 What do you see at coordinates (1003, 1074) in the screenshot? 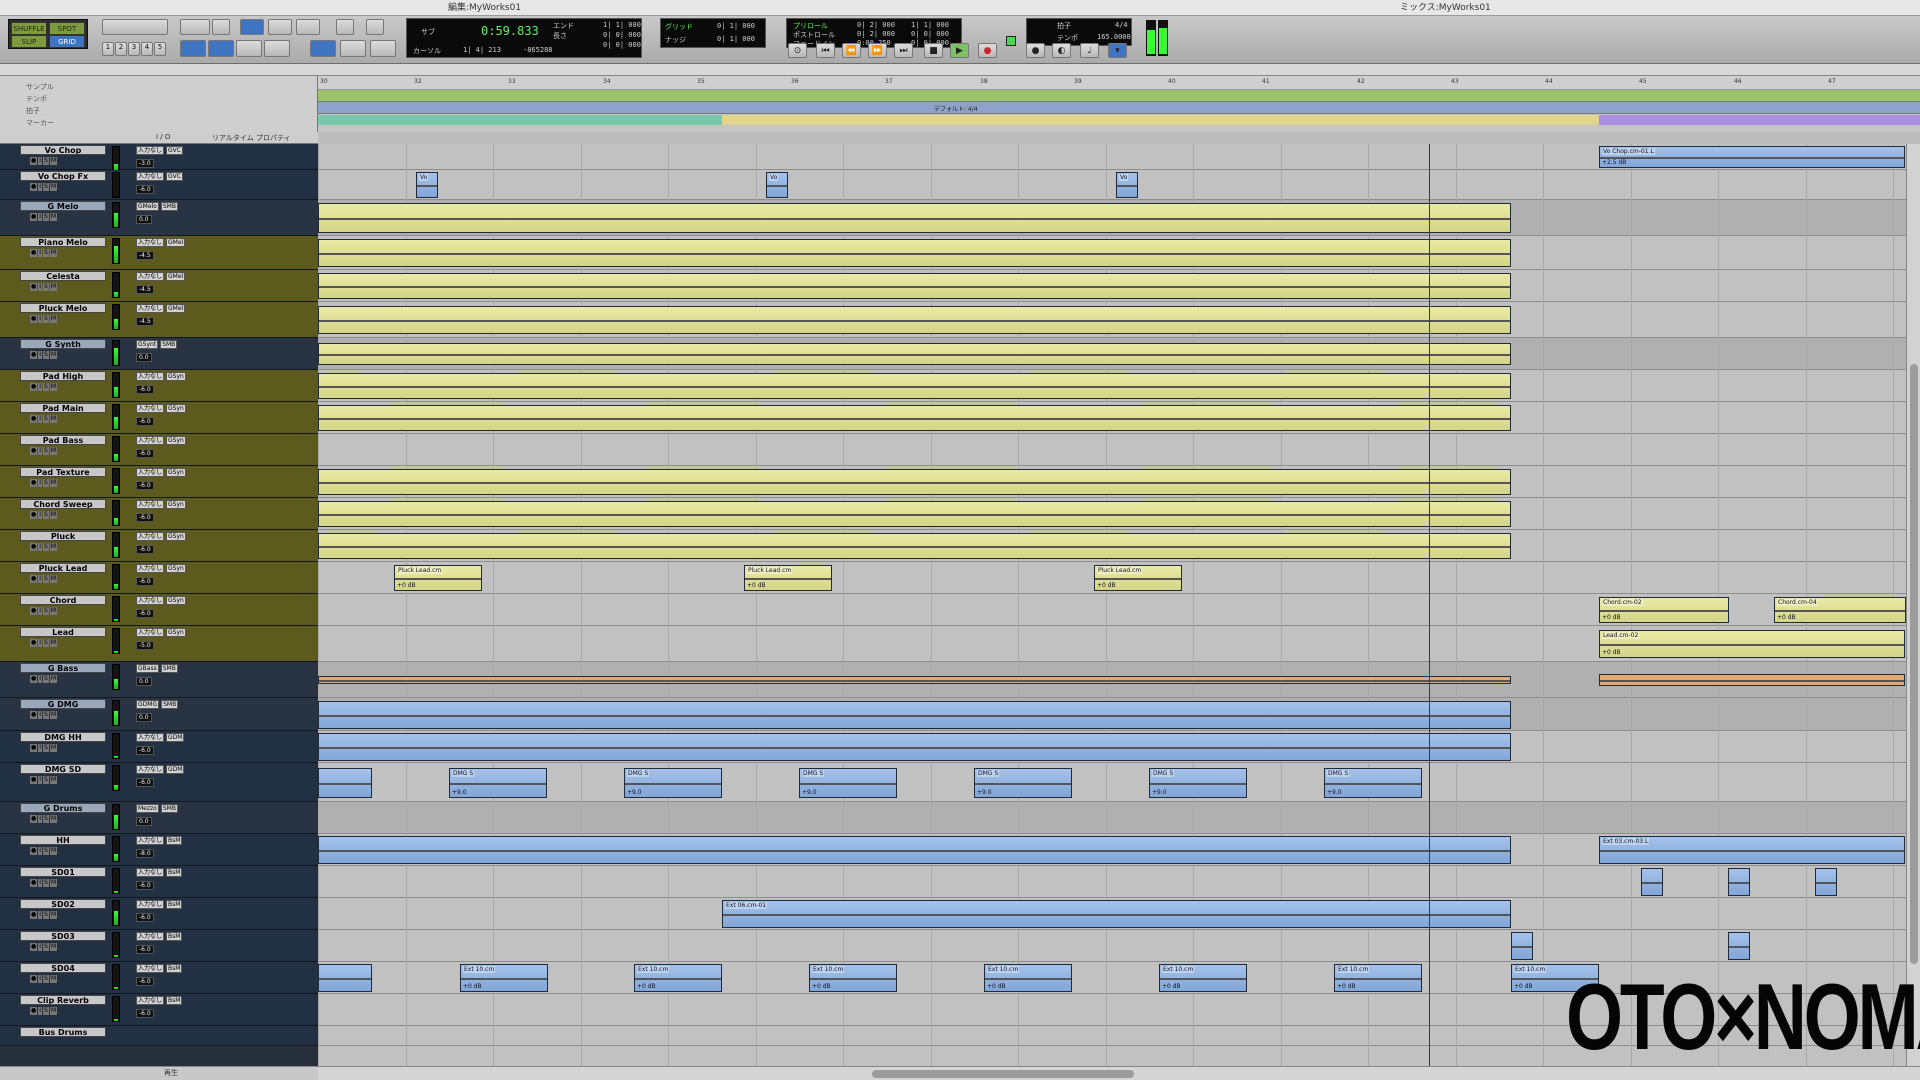
I see `horizontal-scroll-thumb` at bounding box center [1003, 1074].